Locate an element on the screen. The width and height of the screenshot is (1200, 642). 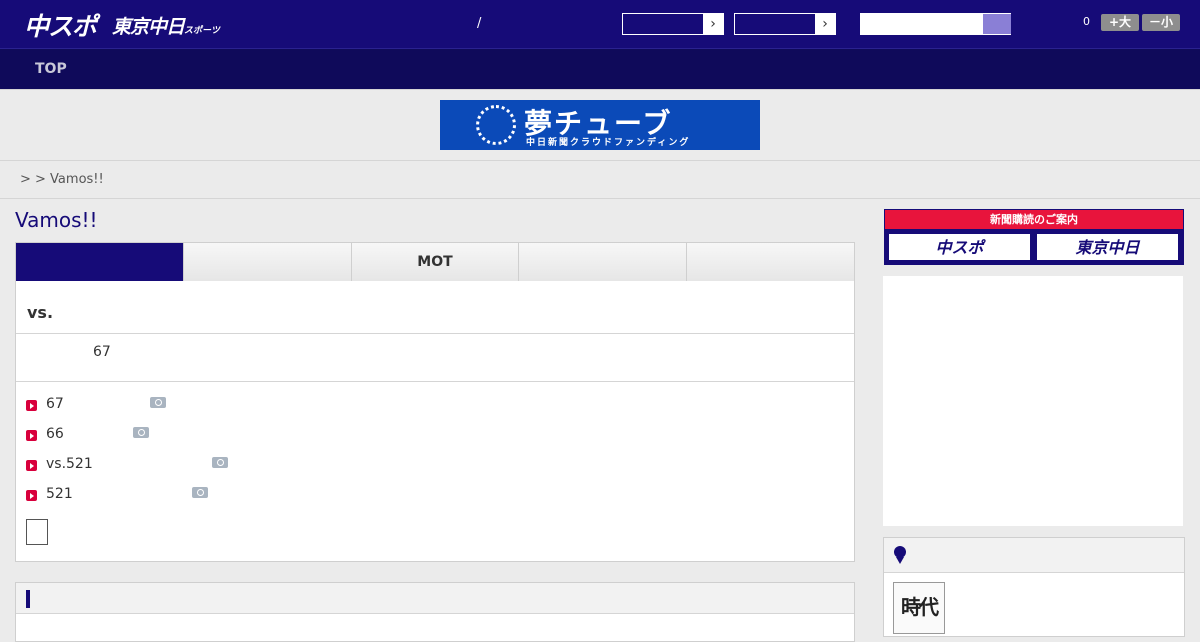
list-item: 67 is located at coordinates (126, 405).